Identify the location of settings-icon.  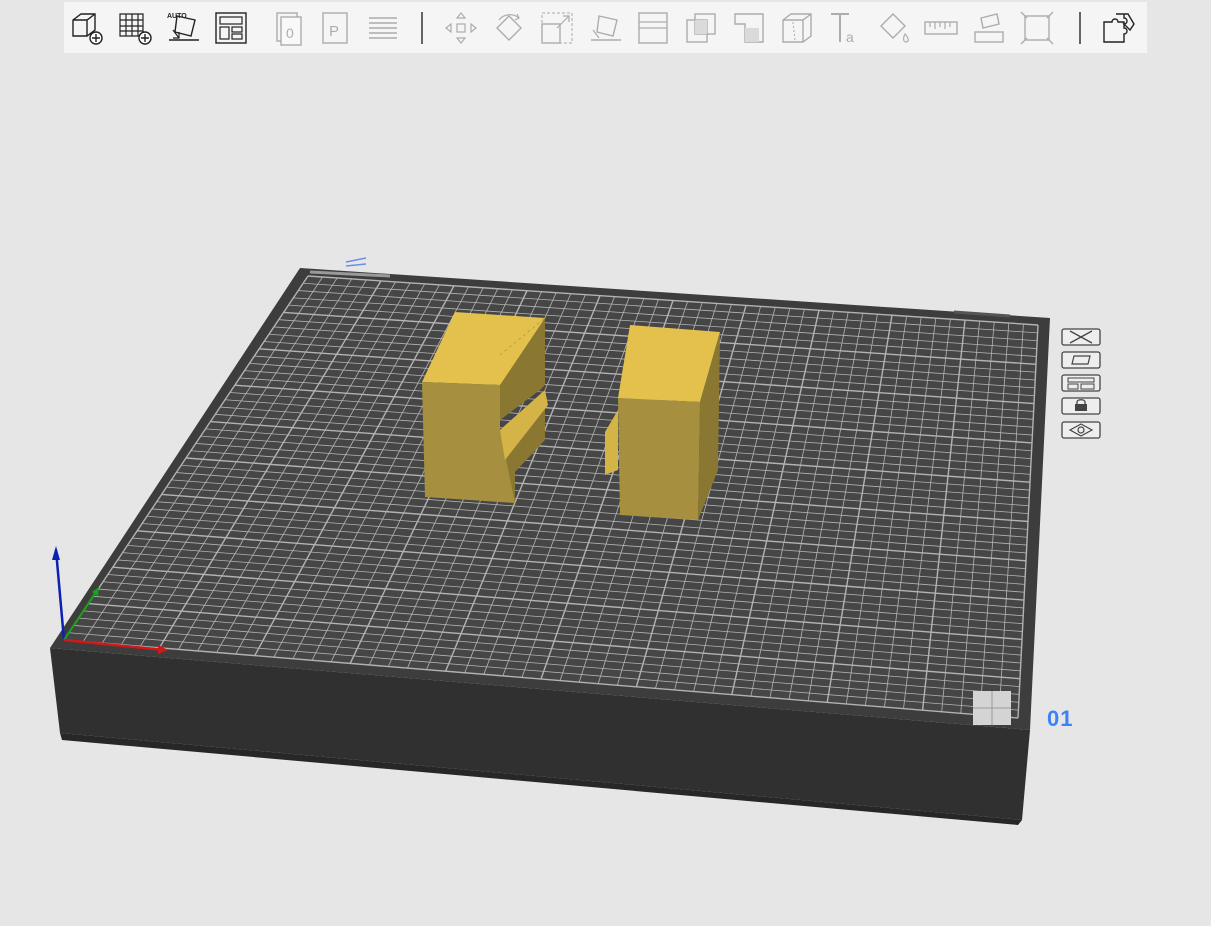
(1081, 430).